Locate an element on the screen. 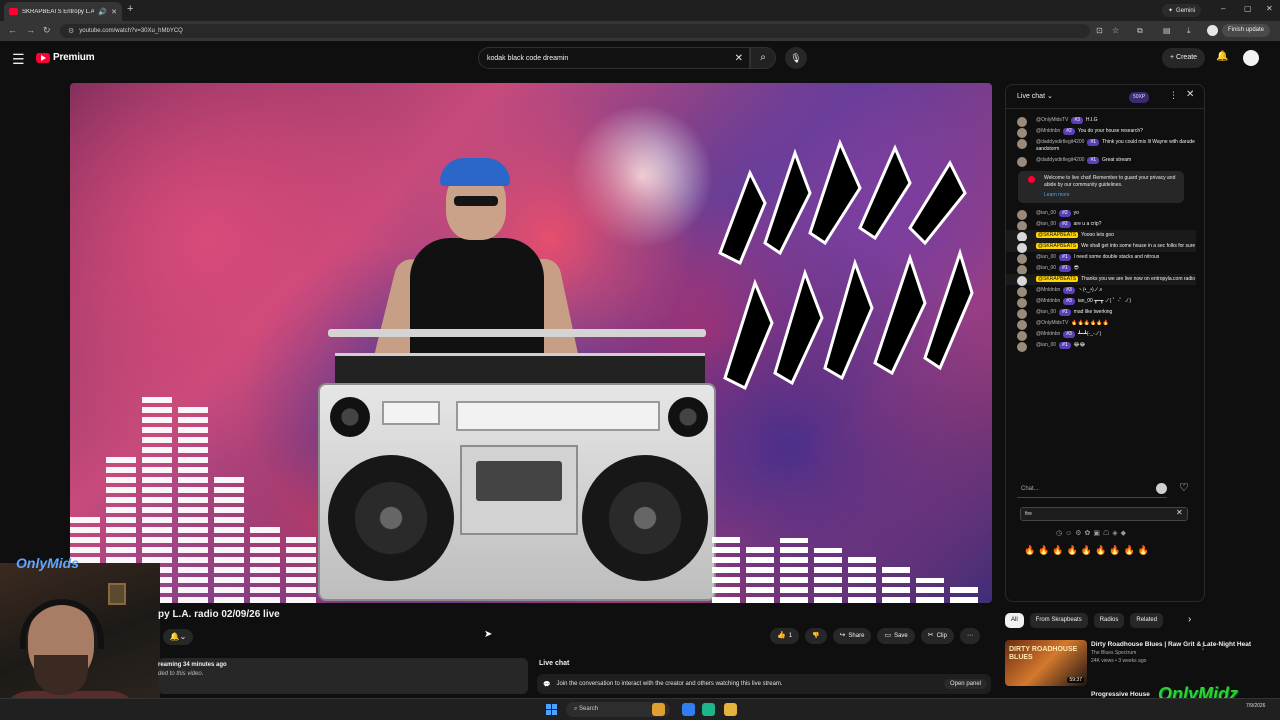 The width and height of the screenshot is (1280, 720). chat-typed-text: fire is located at coordinates (1104, 514).